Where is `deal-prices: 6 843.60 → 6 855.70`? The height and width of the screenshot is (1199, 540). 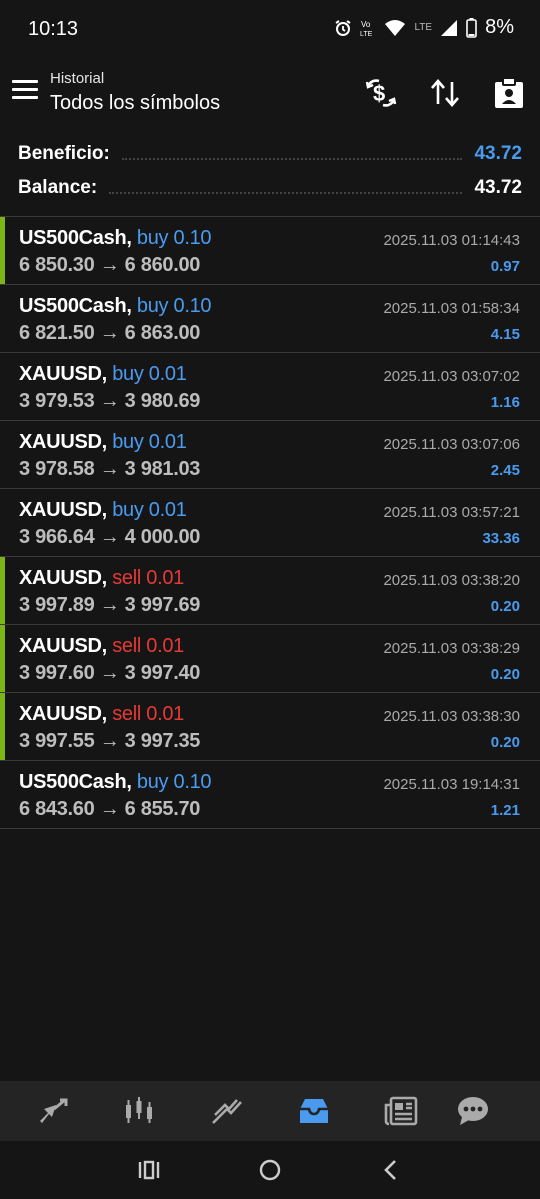
deal-prices: 6 843.60 → 6 855.70 is located at coordinates (110, 809).